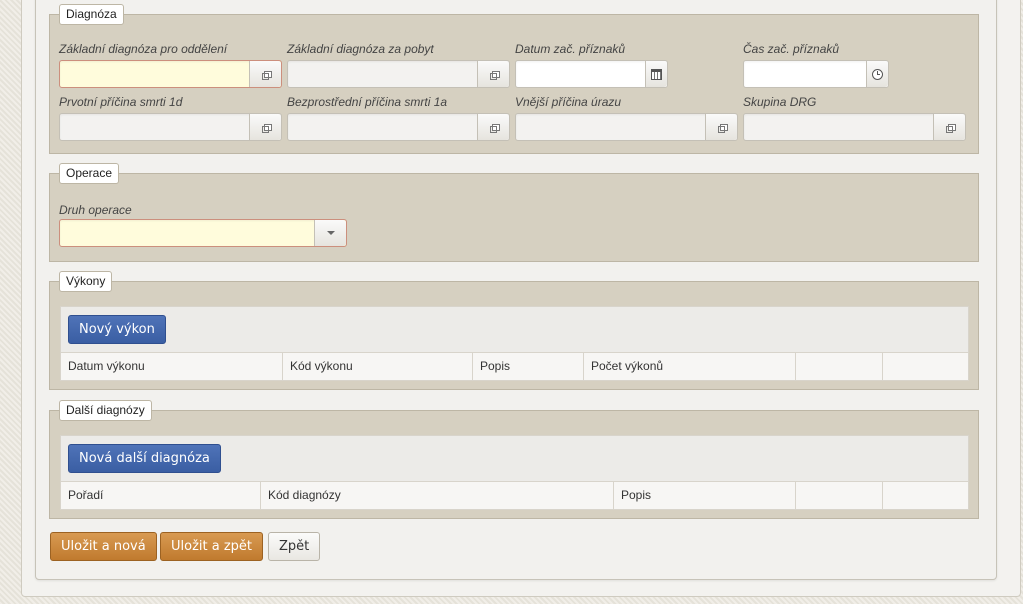  What do you see at coordinates (591, 74) in the screenshot?
I see `datum-zac-priznaku-field` at bounding box center [591, 74].